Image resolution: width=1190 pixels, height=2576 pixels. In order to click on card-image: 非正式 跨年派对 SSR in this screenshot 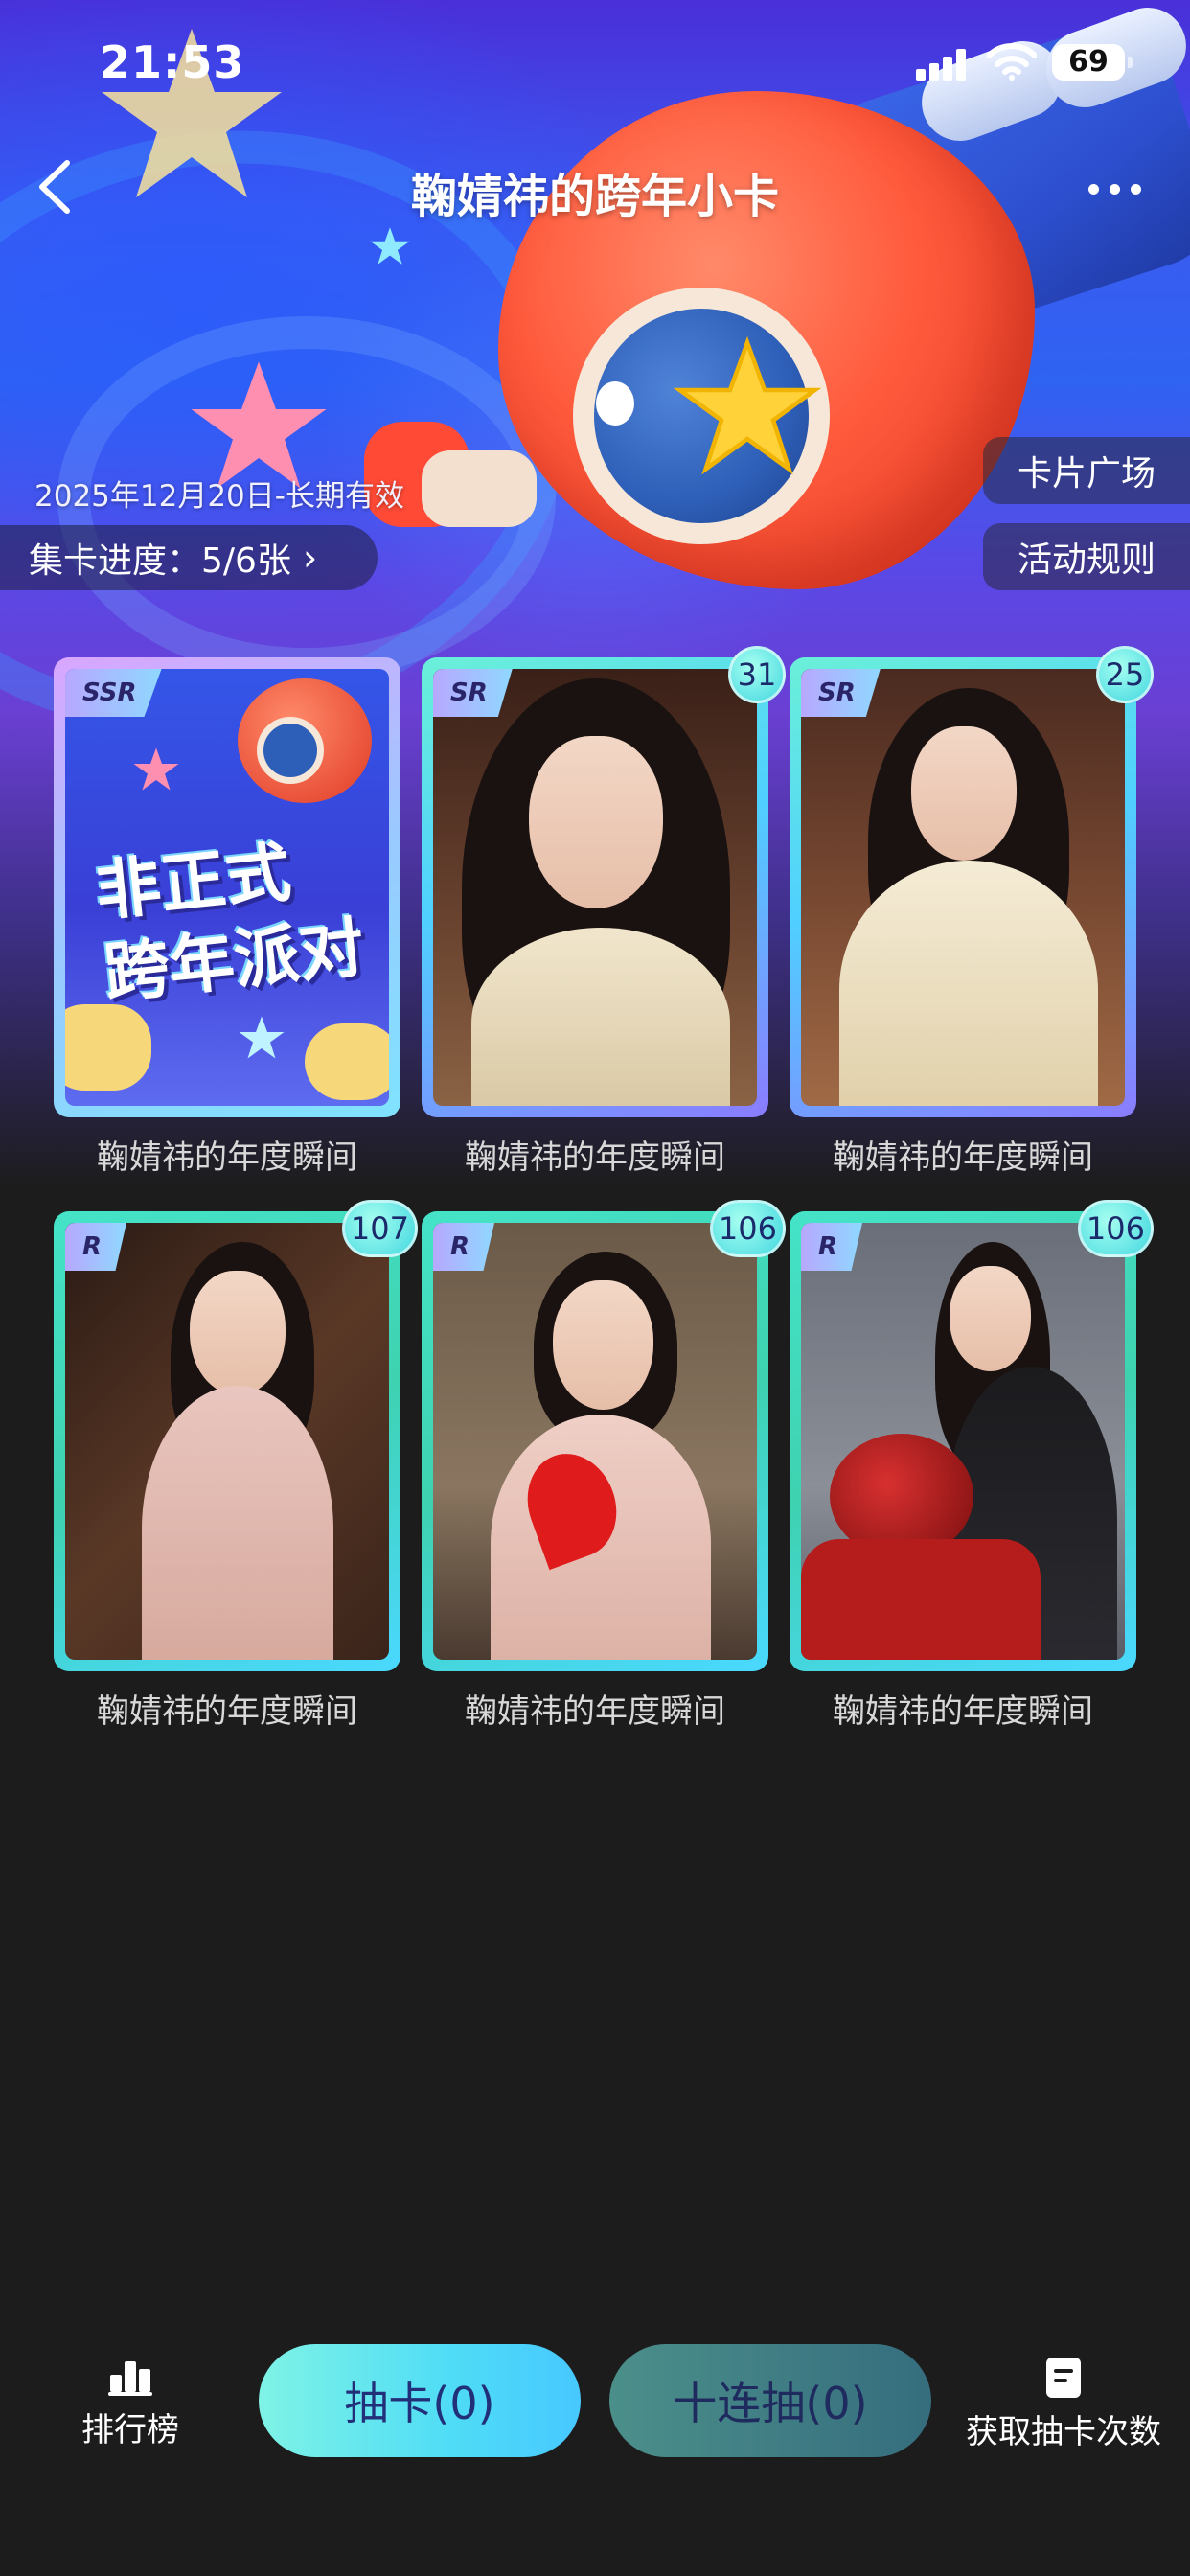, I will do `click(227, 887)`.